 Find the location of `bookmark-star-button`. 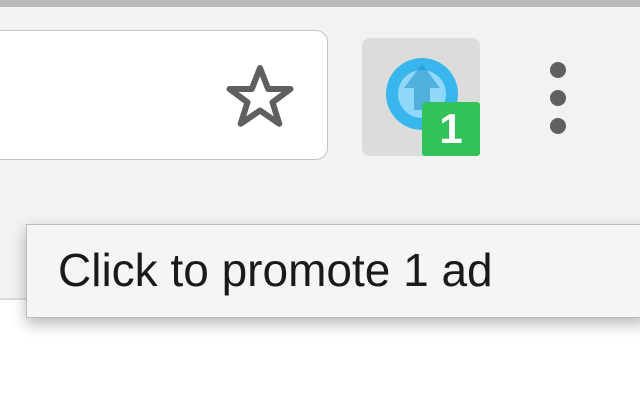

bookmark-star-button is located at coordinates (260, 98).